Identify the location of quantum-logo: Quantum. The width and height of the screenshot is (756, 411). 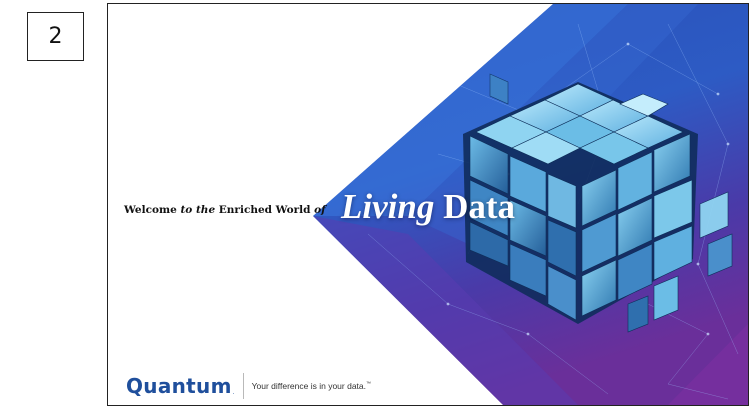
(179, 386).